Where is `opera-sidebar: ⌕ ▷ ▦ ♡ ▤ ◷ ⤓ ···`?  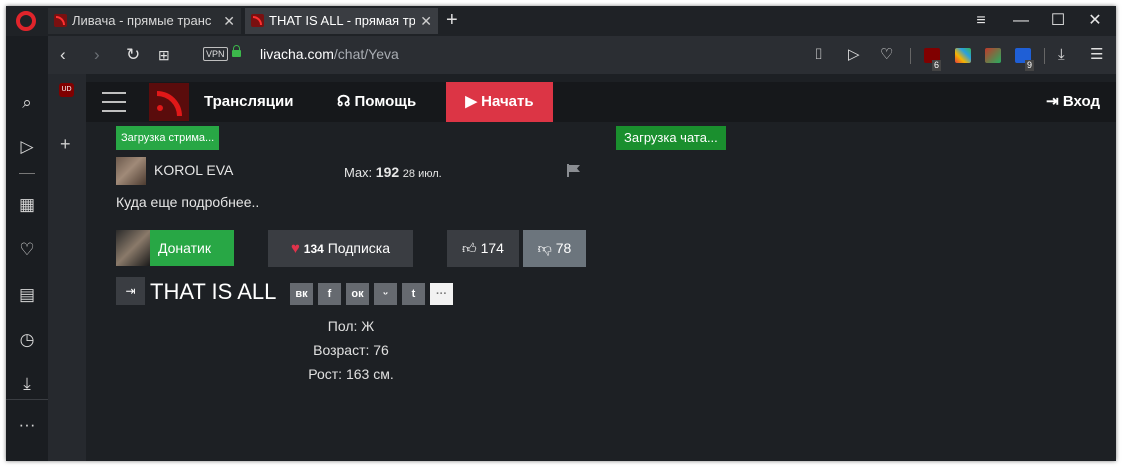 opera-sidebar: ⌕ ▷ ▦ ♡ ▤ ◷ ⤓ ··· is located at coordinates (27, 248).